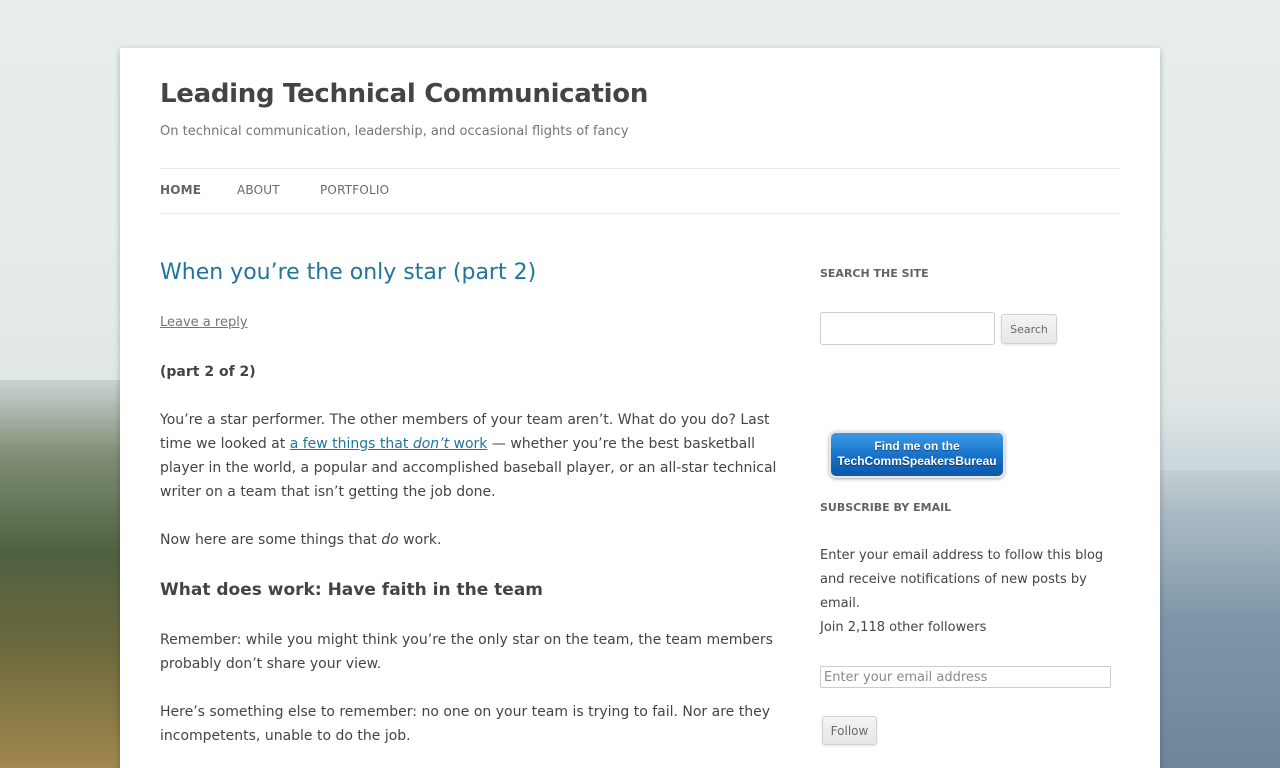  Describe the element at coordinates (208, 372) in the screenshot. I see `post-part-label: (part 2 of 2)` at that location.